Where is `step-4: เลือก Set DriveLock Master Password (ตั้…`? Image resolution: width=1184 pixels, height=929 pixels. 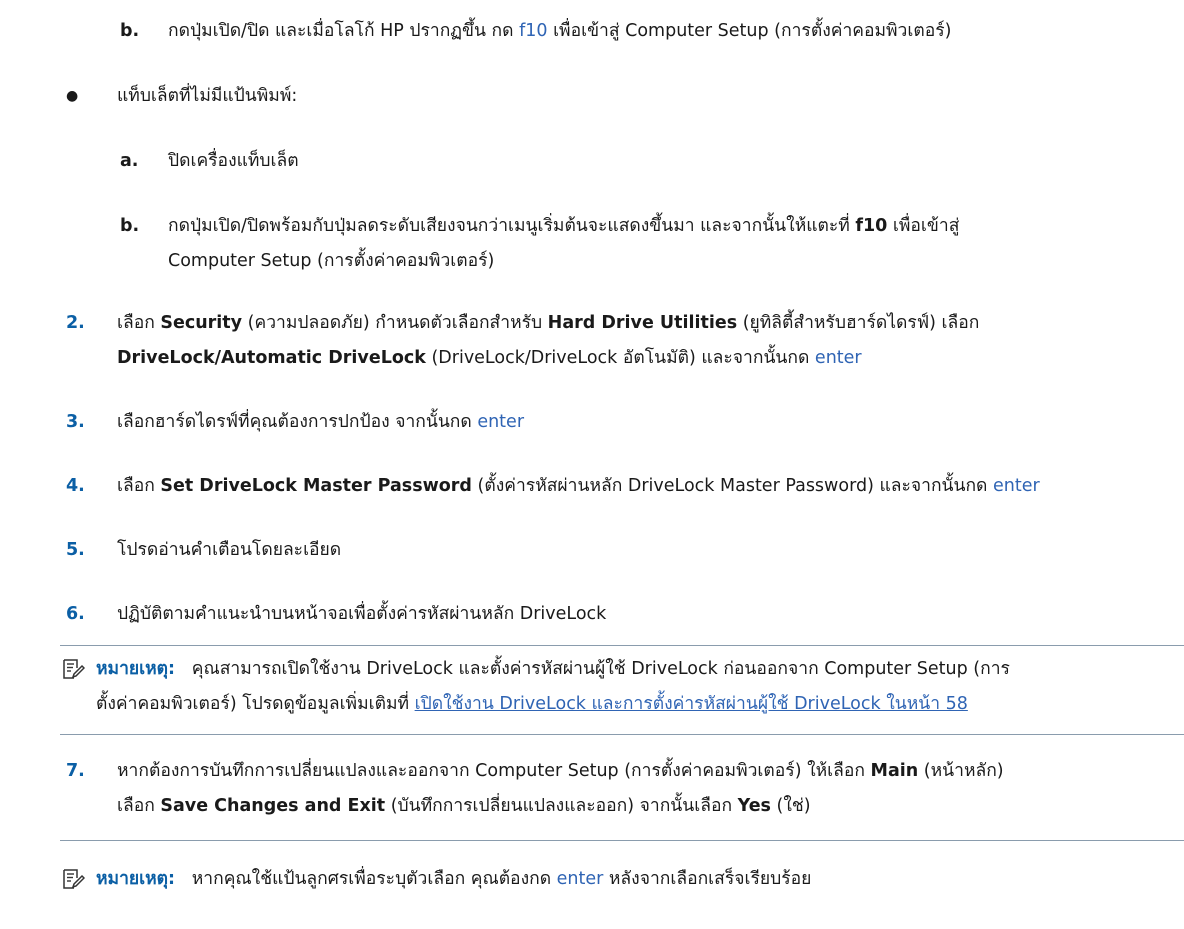
step-4: เลือก Set DriveLock Master Password (ตั้… is located at coordinates (578, 486).